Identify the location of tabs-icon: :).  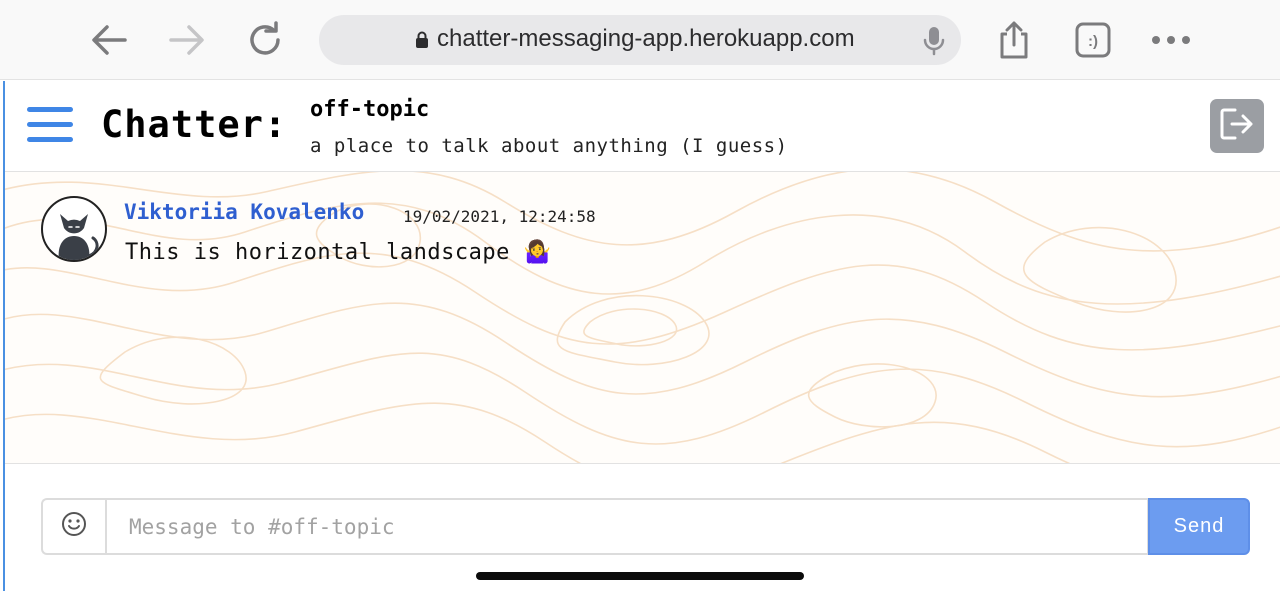
(1093, 40).